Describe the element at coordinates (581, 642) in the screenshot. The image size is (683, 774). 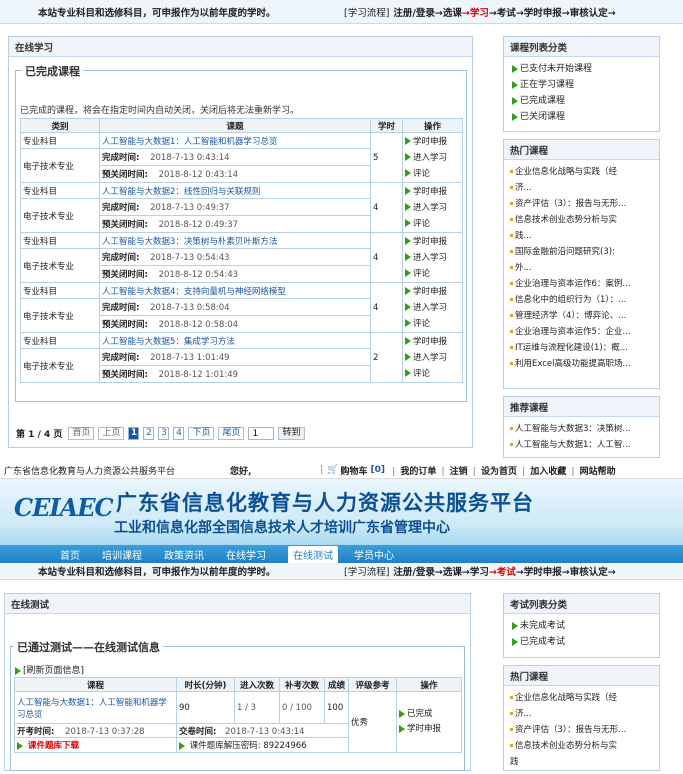
I see `category-link: 已完成考试` at that location.